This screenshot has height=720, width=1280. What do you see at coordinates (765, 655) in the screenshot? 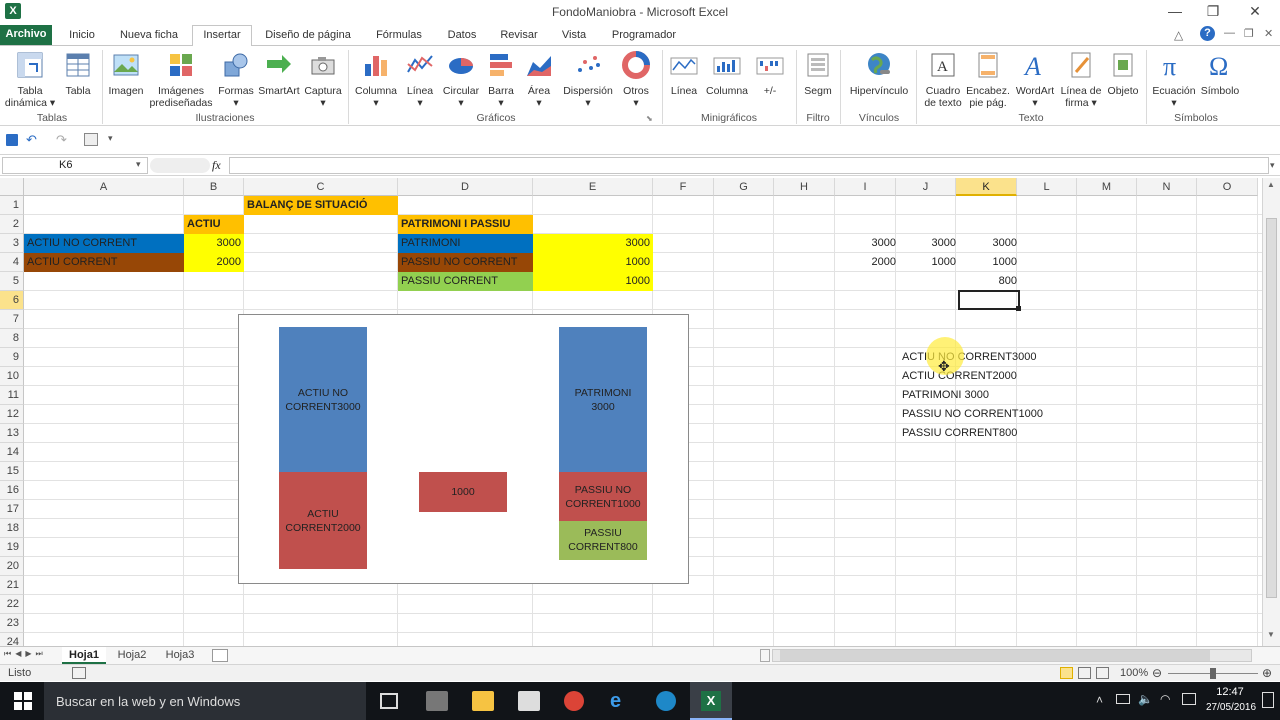
I see `tab-split-handle` at bounding box center [765, 655].